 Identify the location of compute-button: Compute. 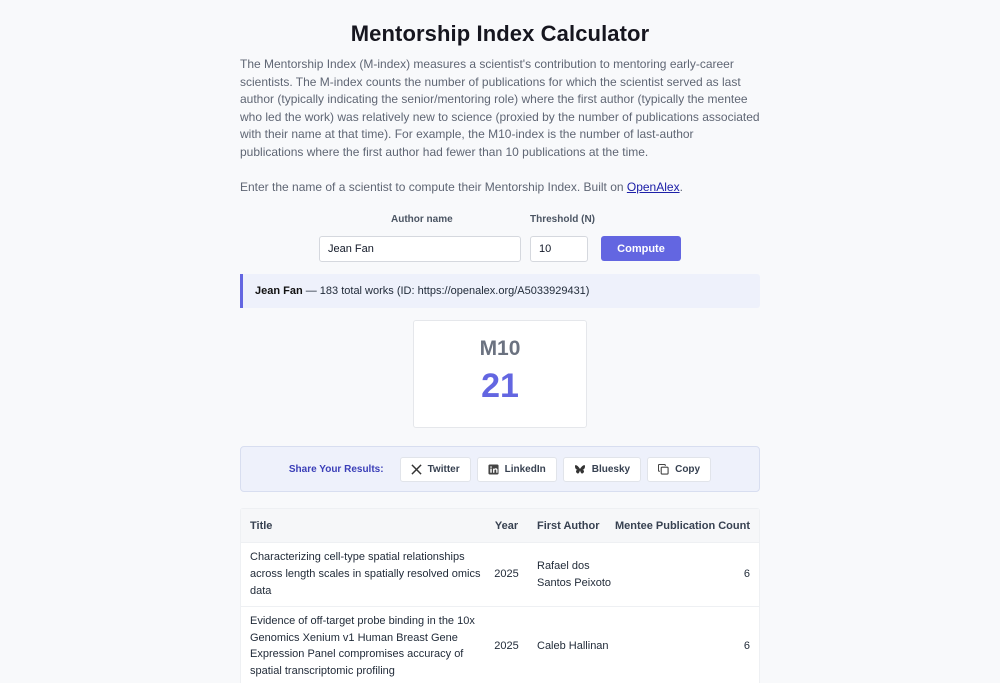
(641, 249).